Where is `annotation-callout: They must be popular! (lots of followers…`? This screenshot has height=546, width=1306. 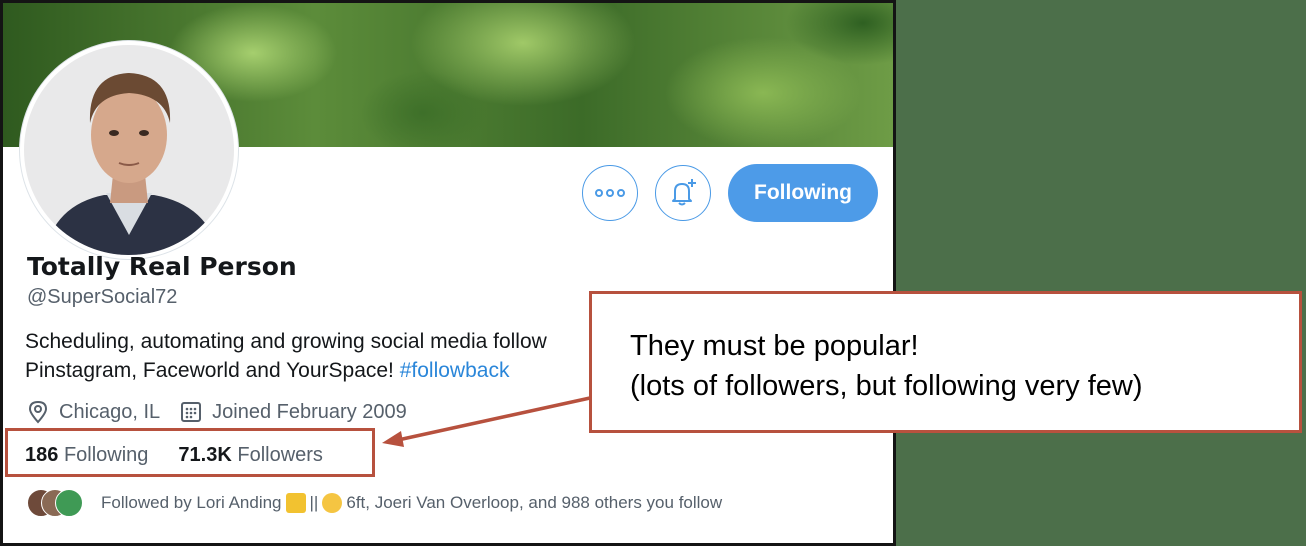 annotation-callout: They must be popular! (lots of followers… is located at coordinates (945, 362).